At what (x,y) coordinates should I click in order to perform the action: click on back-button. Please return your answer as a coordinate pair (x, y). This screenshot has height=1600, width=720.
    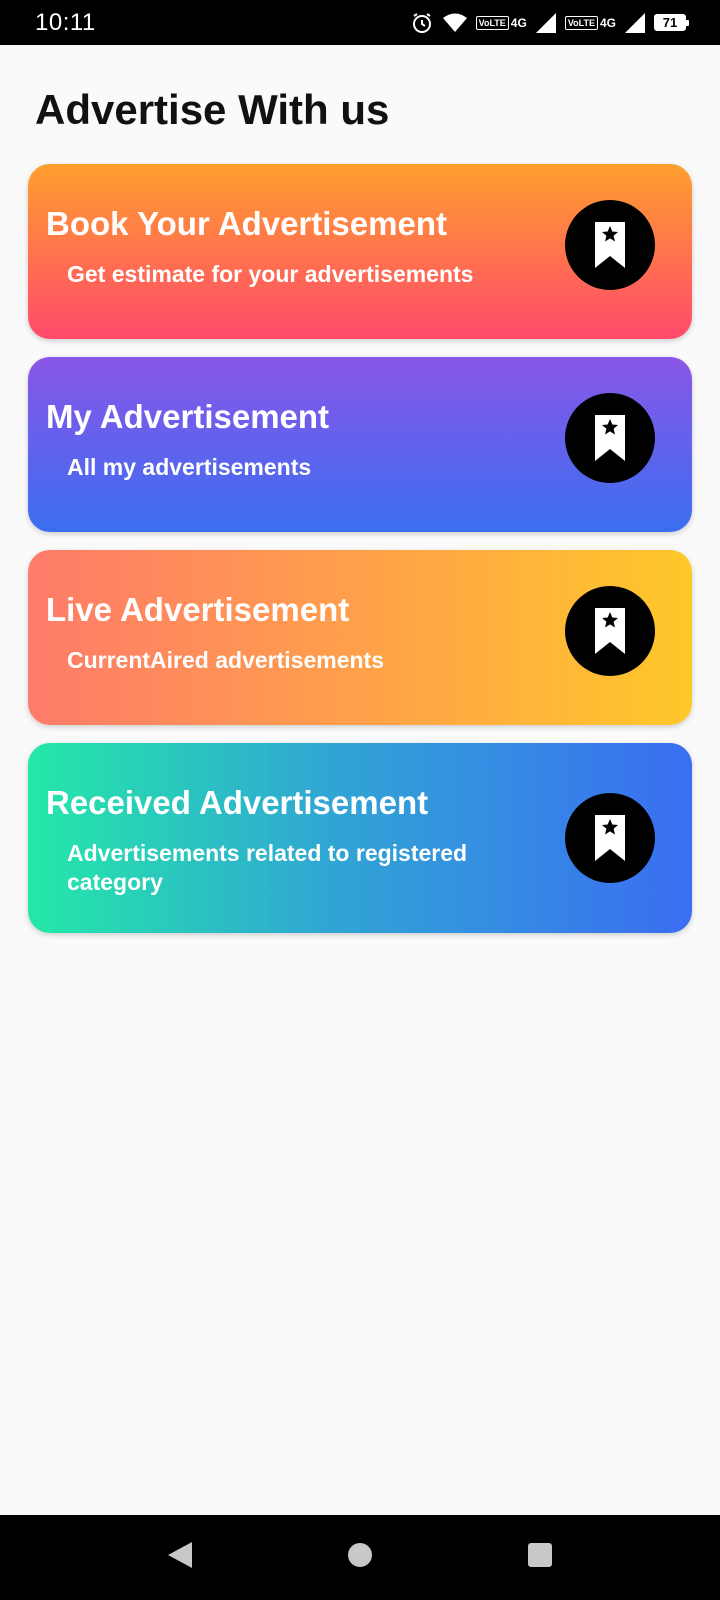
    Looking at the image, I should click on (180, 1558).